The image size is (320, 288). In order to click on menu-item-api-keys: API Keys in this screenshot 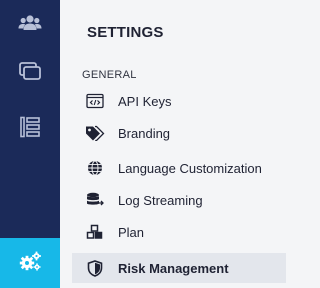, I will do `click(179, 101)`.